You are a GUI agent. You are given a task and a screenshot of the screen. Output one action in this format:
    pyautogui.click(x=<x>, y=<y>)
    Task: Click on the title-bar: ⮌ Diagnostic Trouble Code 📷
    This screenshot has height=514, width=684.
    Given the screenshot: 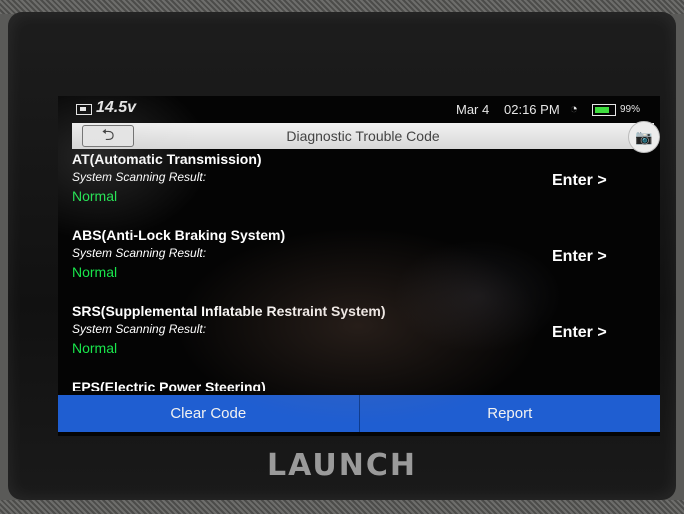 What is the action you would take?
    pyautogui.click(x=366, y=137)
    